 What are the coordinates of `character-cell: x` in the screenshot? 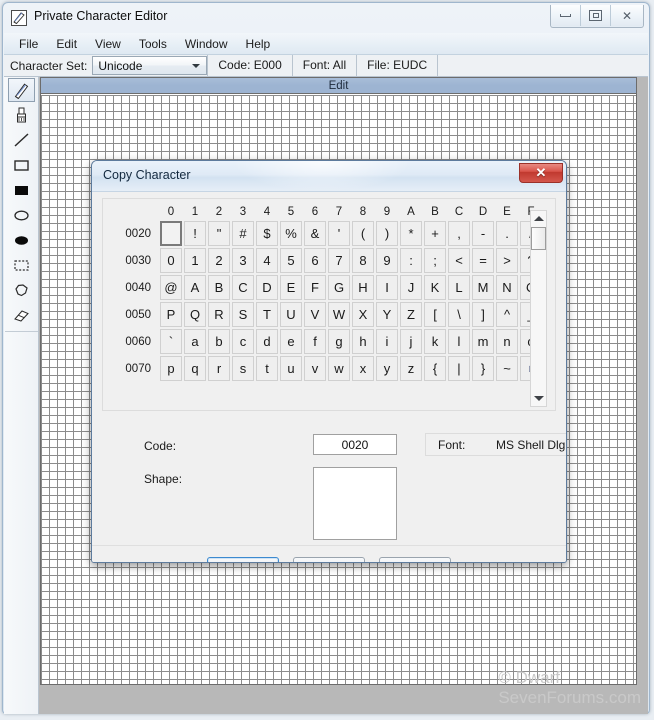 It's located at (363, 368).